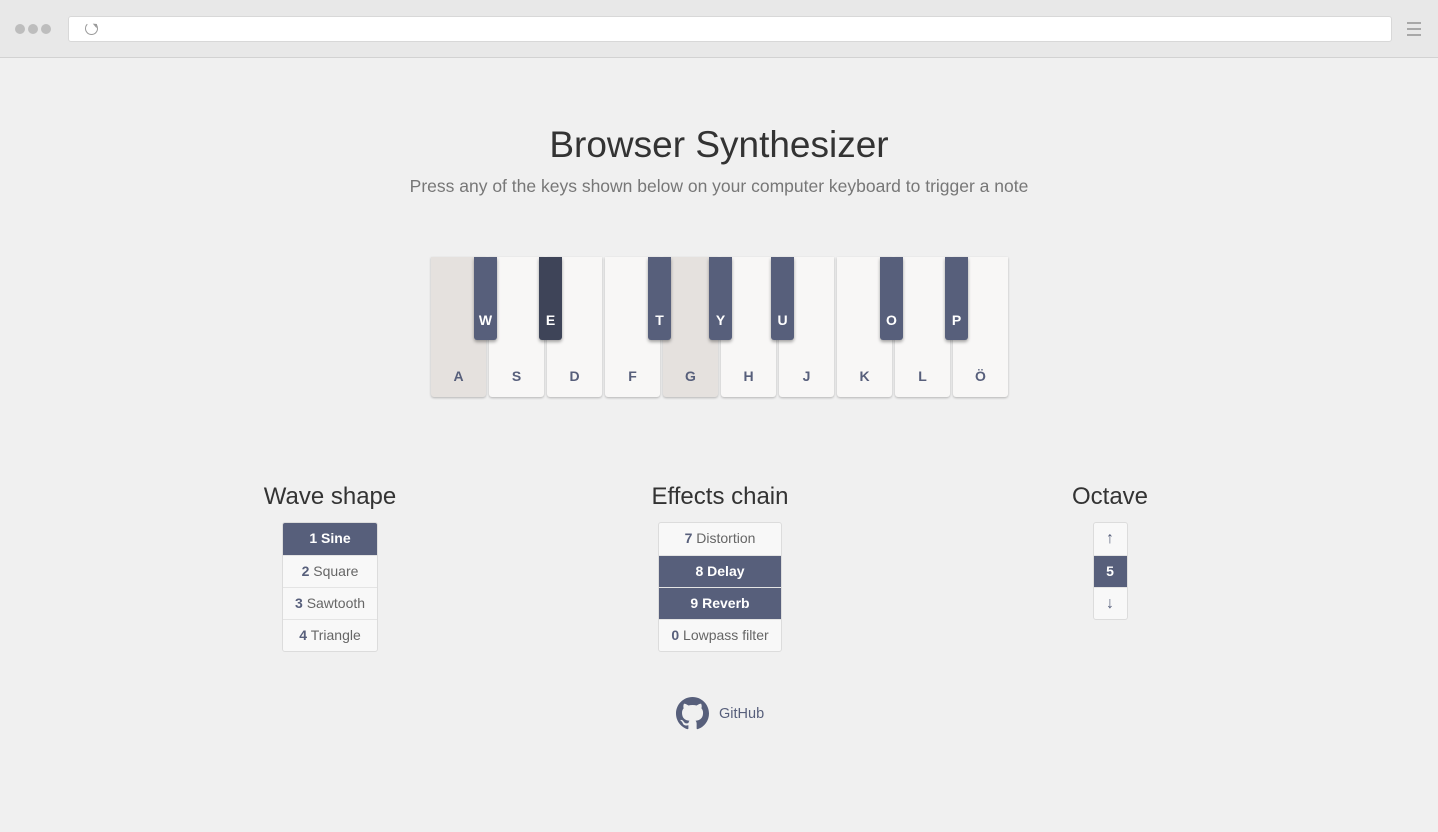 Image resolution: width=1438 pixels, height=832 pixels. Describe the element at coordinates (516, 376) in the screenshot. I see `key-label: S` at that location.